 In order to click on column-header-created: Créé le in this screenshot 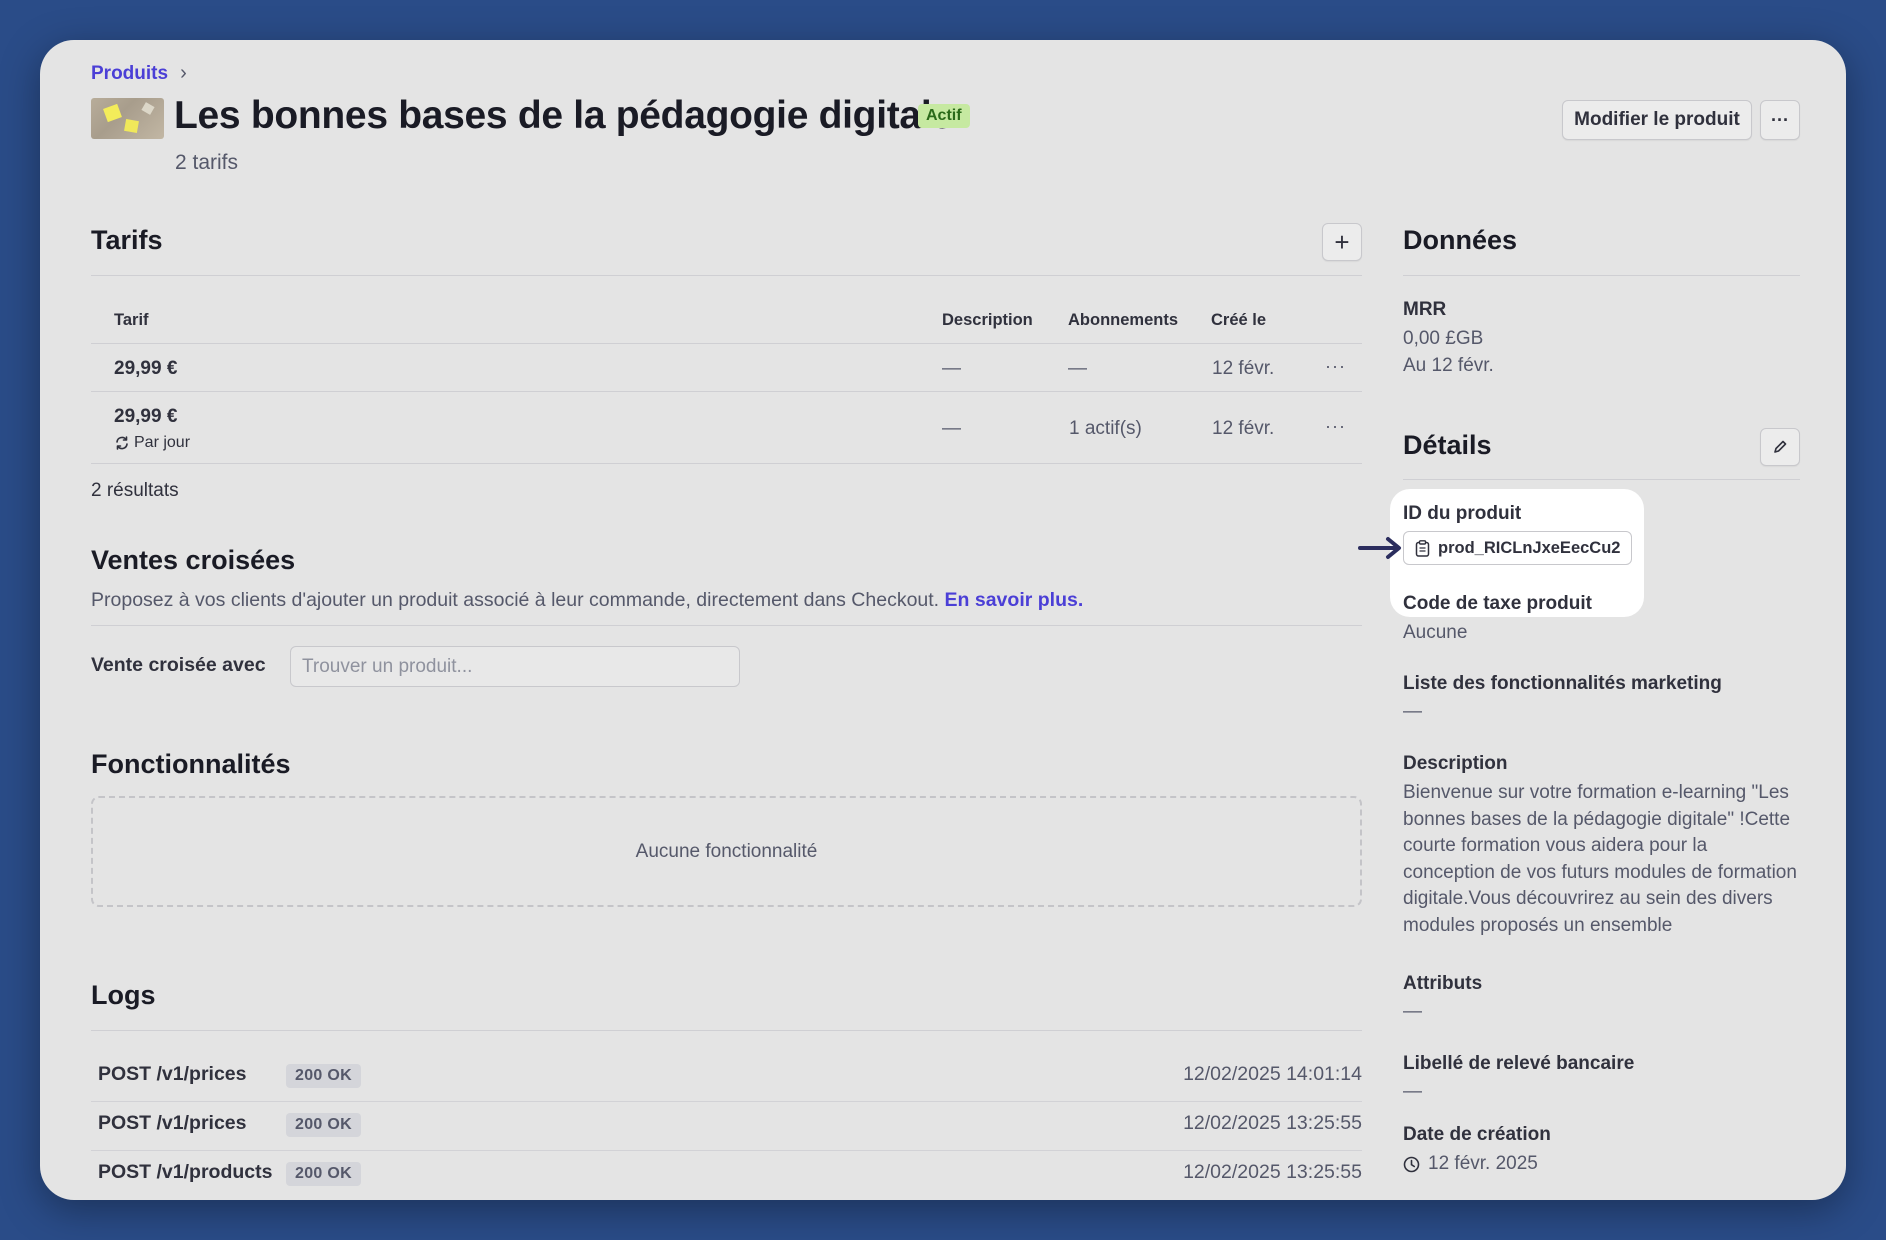, I will do `click(1239, 320)`.